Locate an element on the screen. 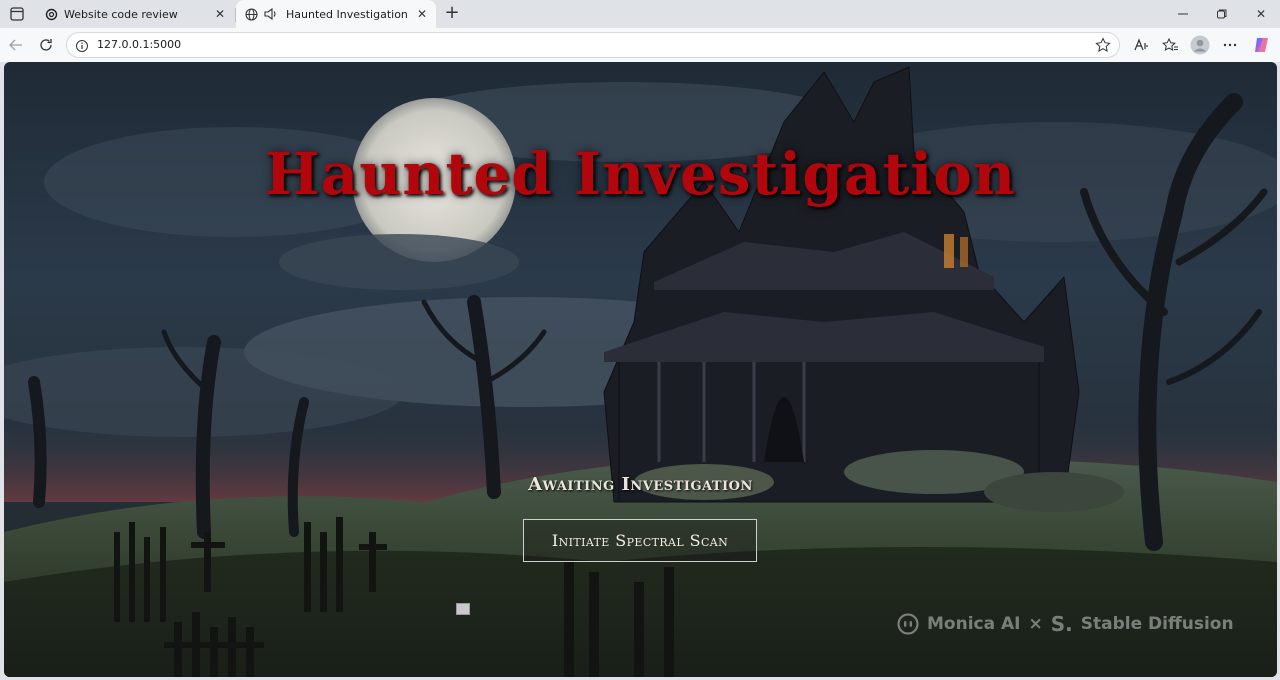 Image resolution: width=1280 pixels, height=680 pixels. watermark-s-mark: S. is located at coordinates (1061, 624).